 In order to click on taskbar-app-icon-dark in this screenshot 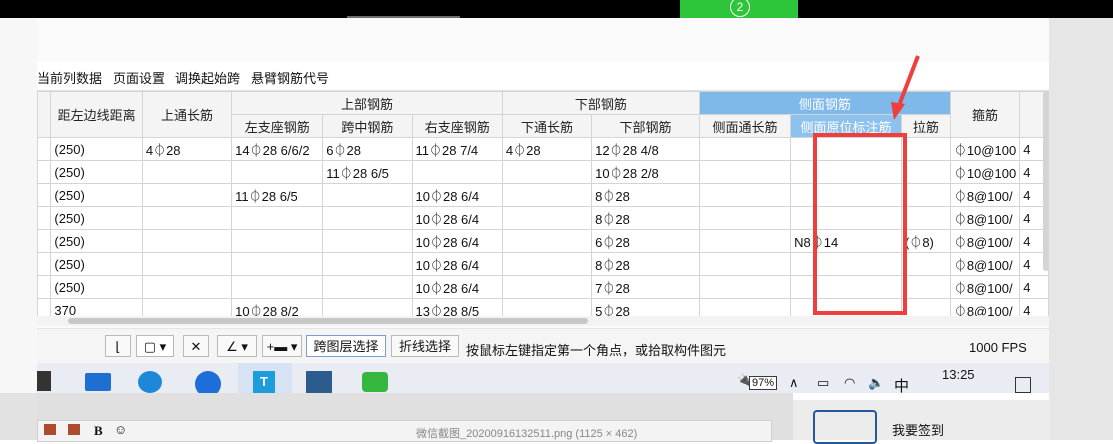, I will do `click(44, 381)`.